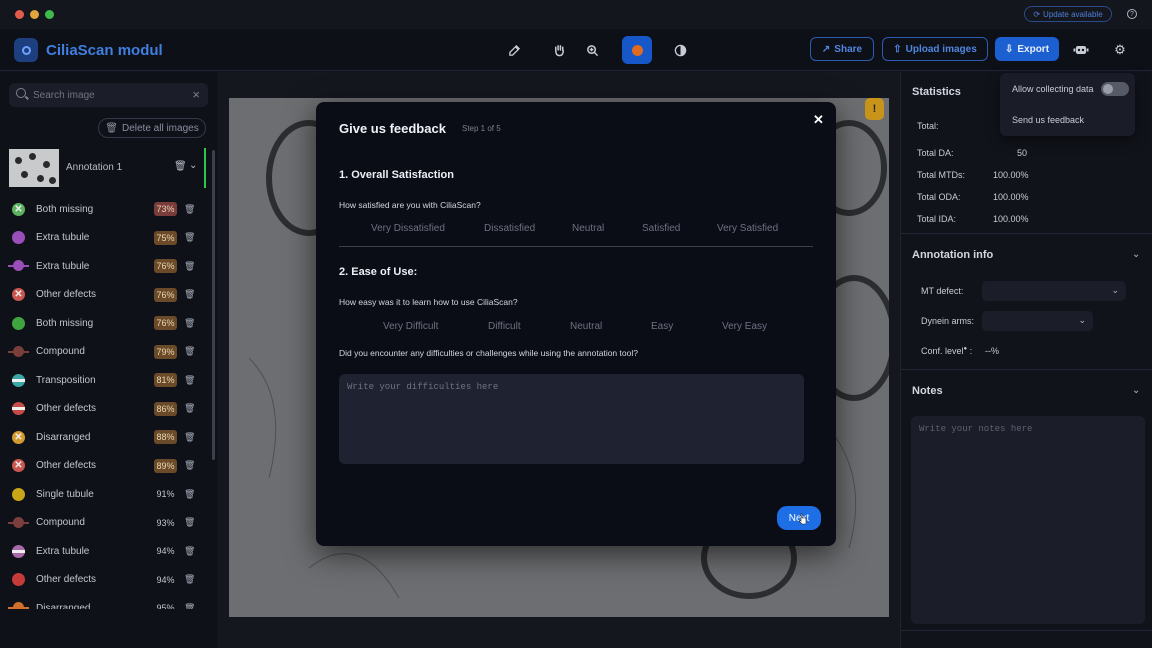  I want to click on delete-all-images-button: 🗑 Delete all images, so click(152, 128).